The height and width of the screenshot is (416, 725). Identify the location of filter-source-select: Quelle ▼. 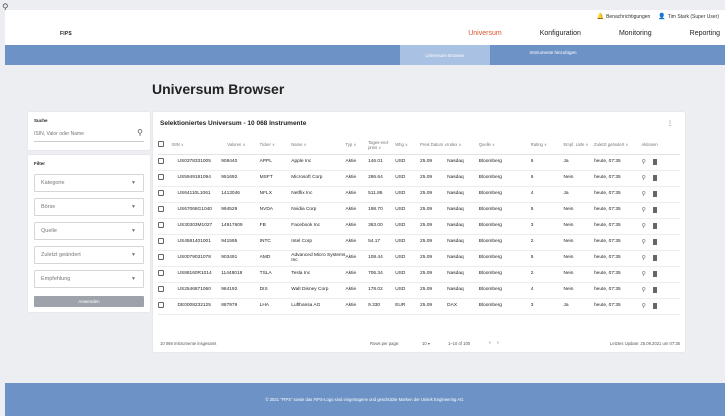
(89, 231).